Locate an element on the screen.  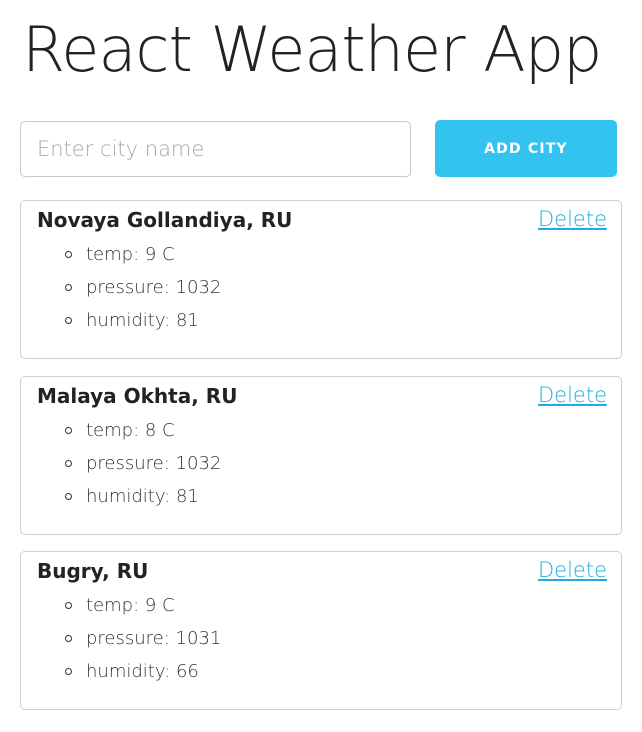
city-name: Malaya Okhta, RU is located at coordinates (137, 396).